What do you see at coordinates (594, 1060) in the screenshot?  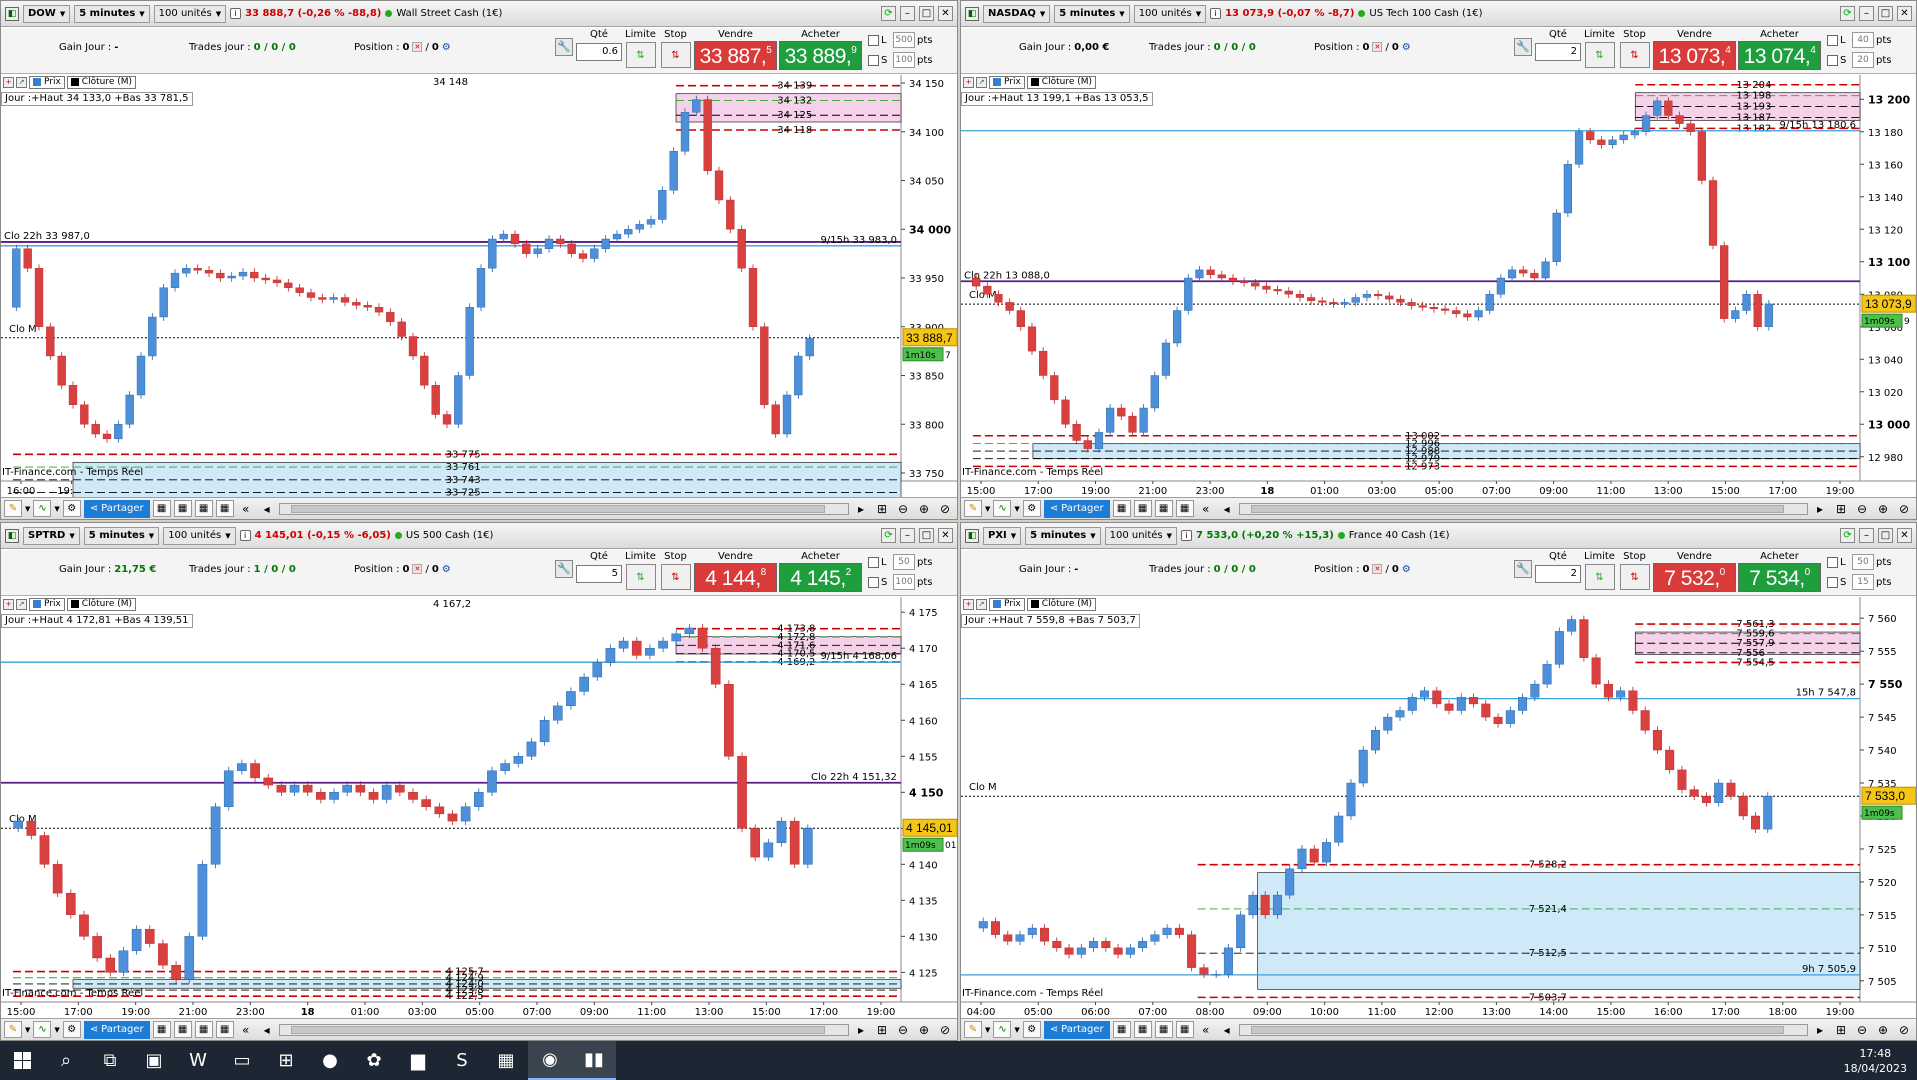 I see `trading-app-icon: ▮▮` at bounding box center [594, 1060].